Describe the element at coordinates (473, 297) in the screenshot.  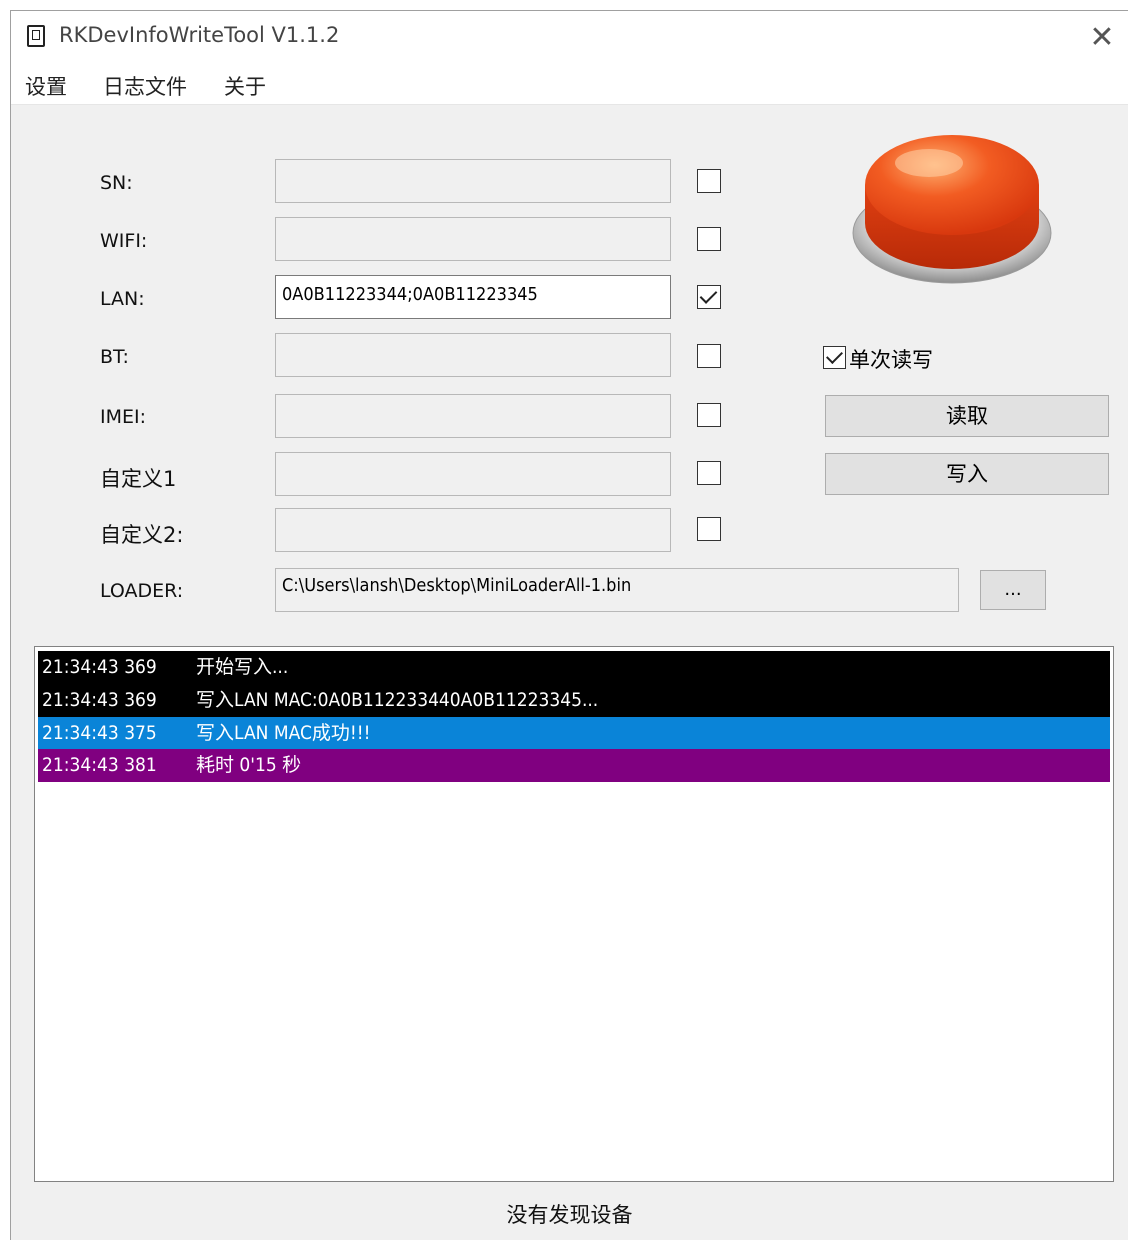
I see `lan-input: 0A0B11223344;0A0B11223345` at that location.